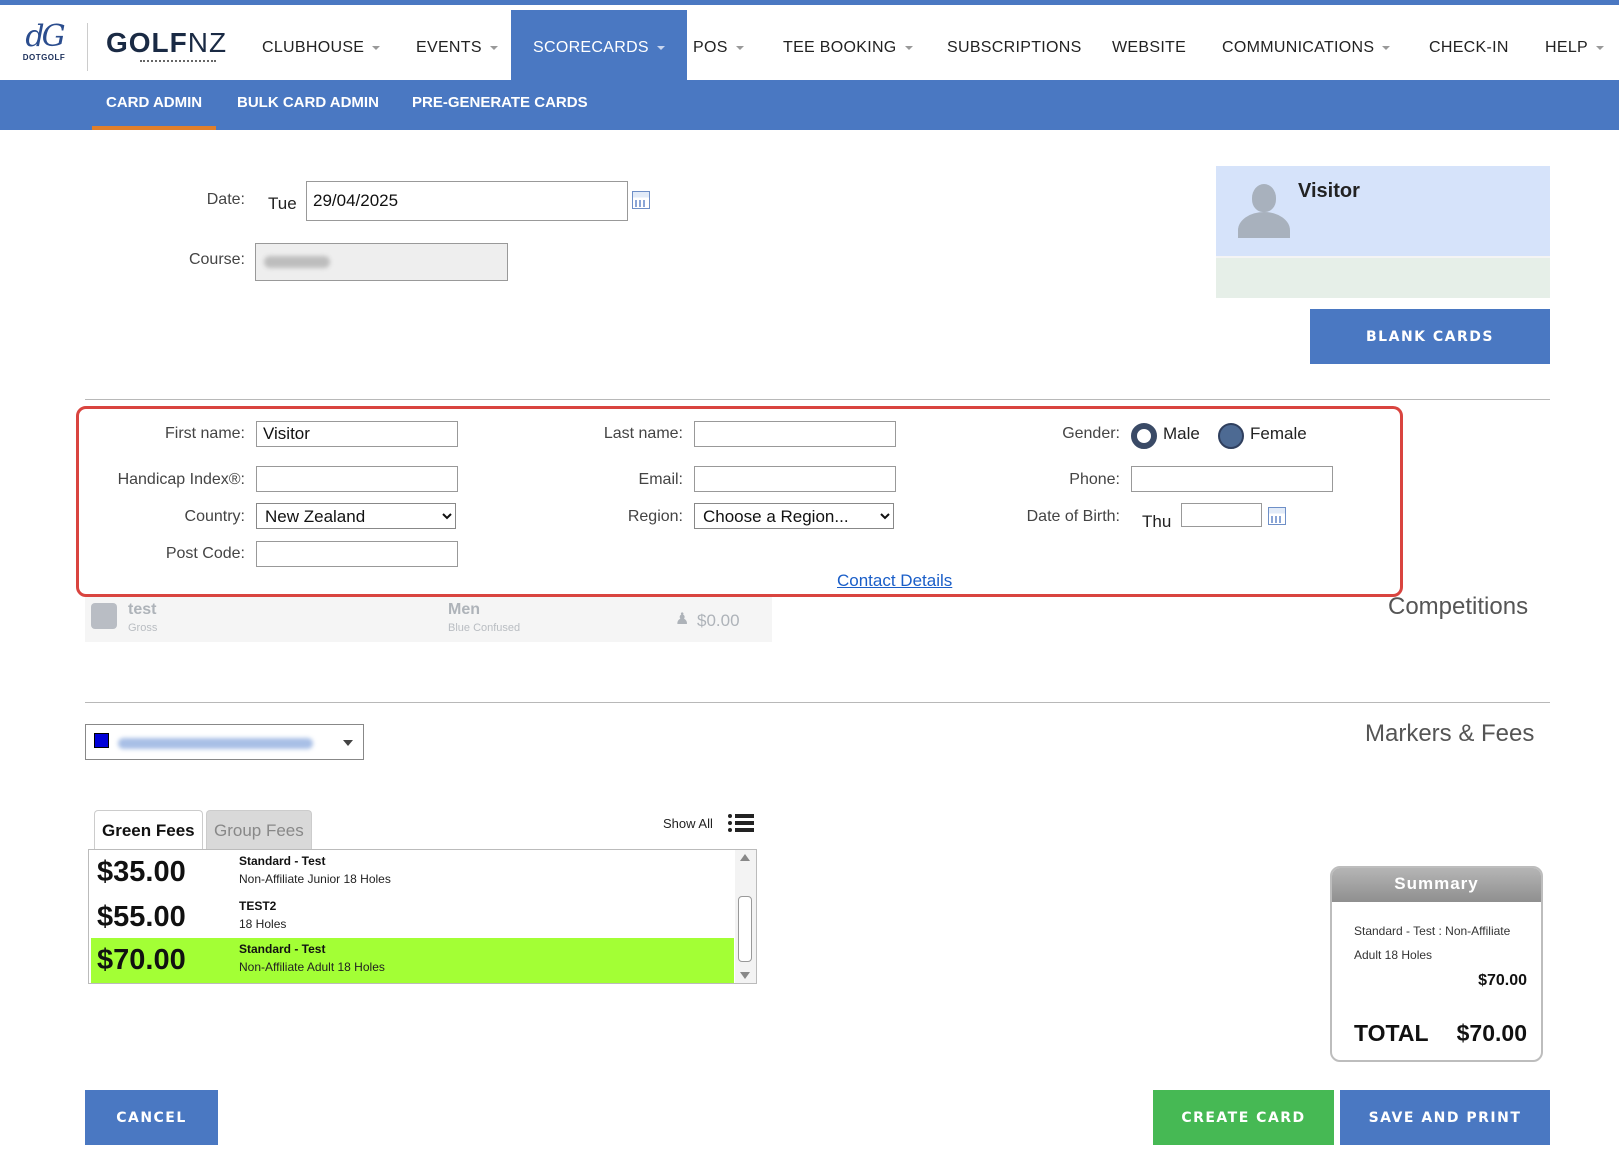  What do you see at coordinates (1243, 1117) in the screenshot?
I see `create-card-button: CREATE CARD` at bounding box center [1243, 1117].